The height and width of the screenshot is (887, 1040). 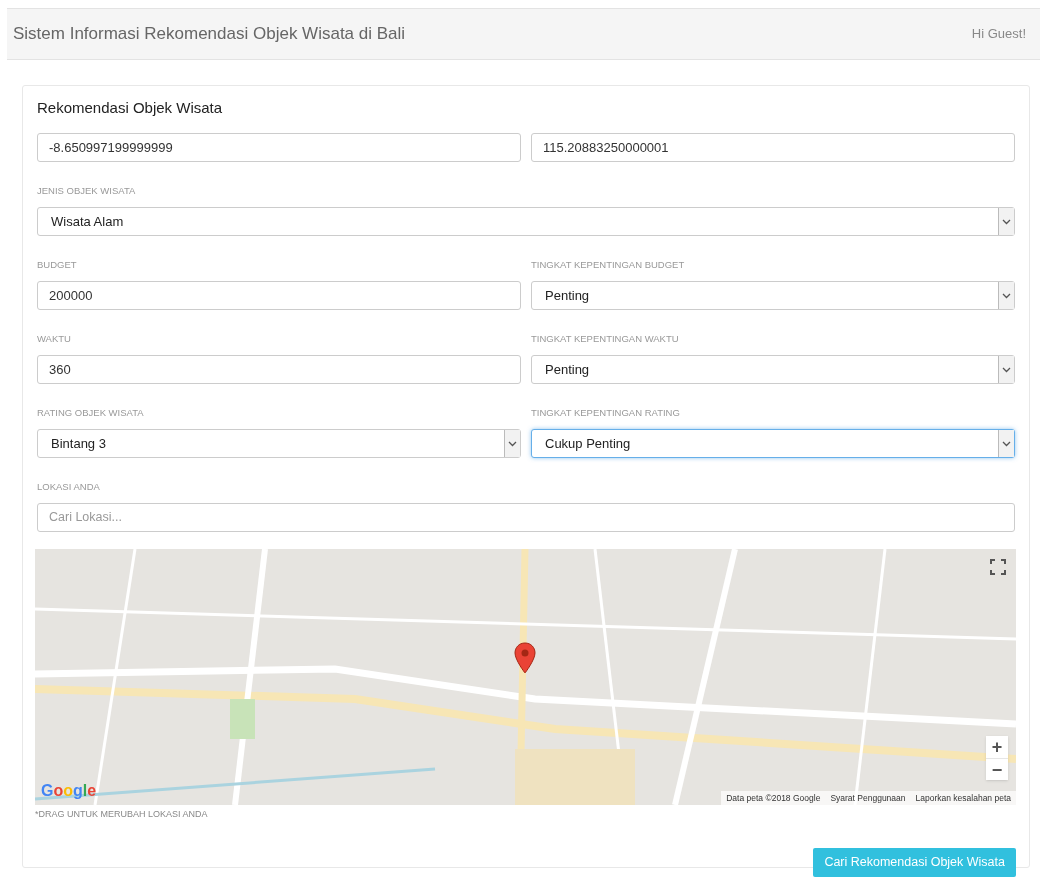 What do you see at coordinates (868, 798) in the screenshot?
I see `map-link: Syarat Penggunaan` at bounding box center [868, 798].